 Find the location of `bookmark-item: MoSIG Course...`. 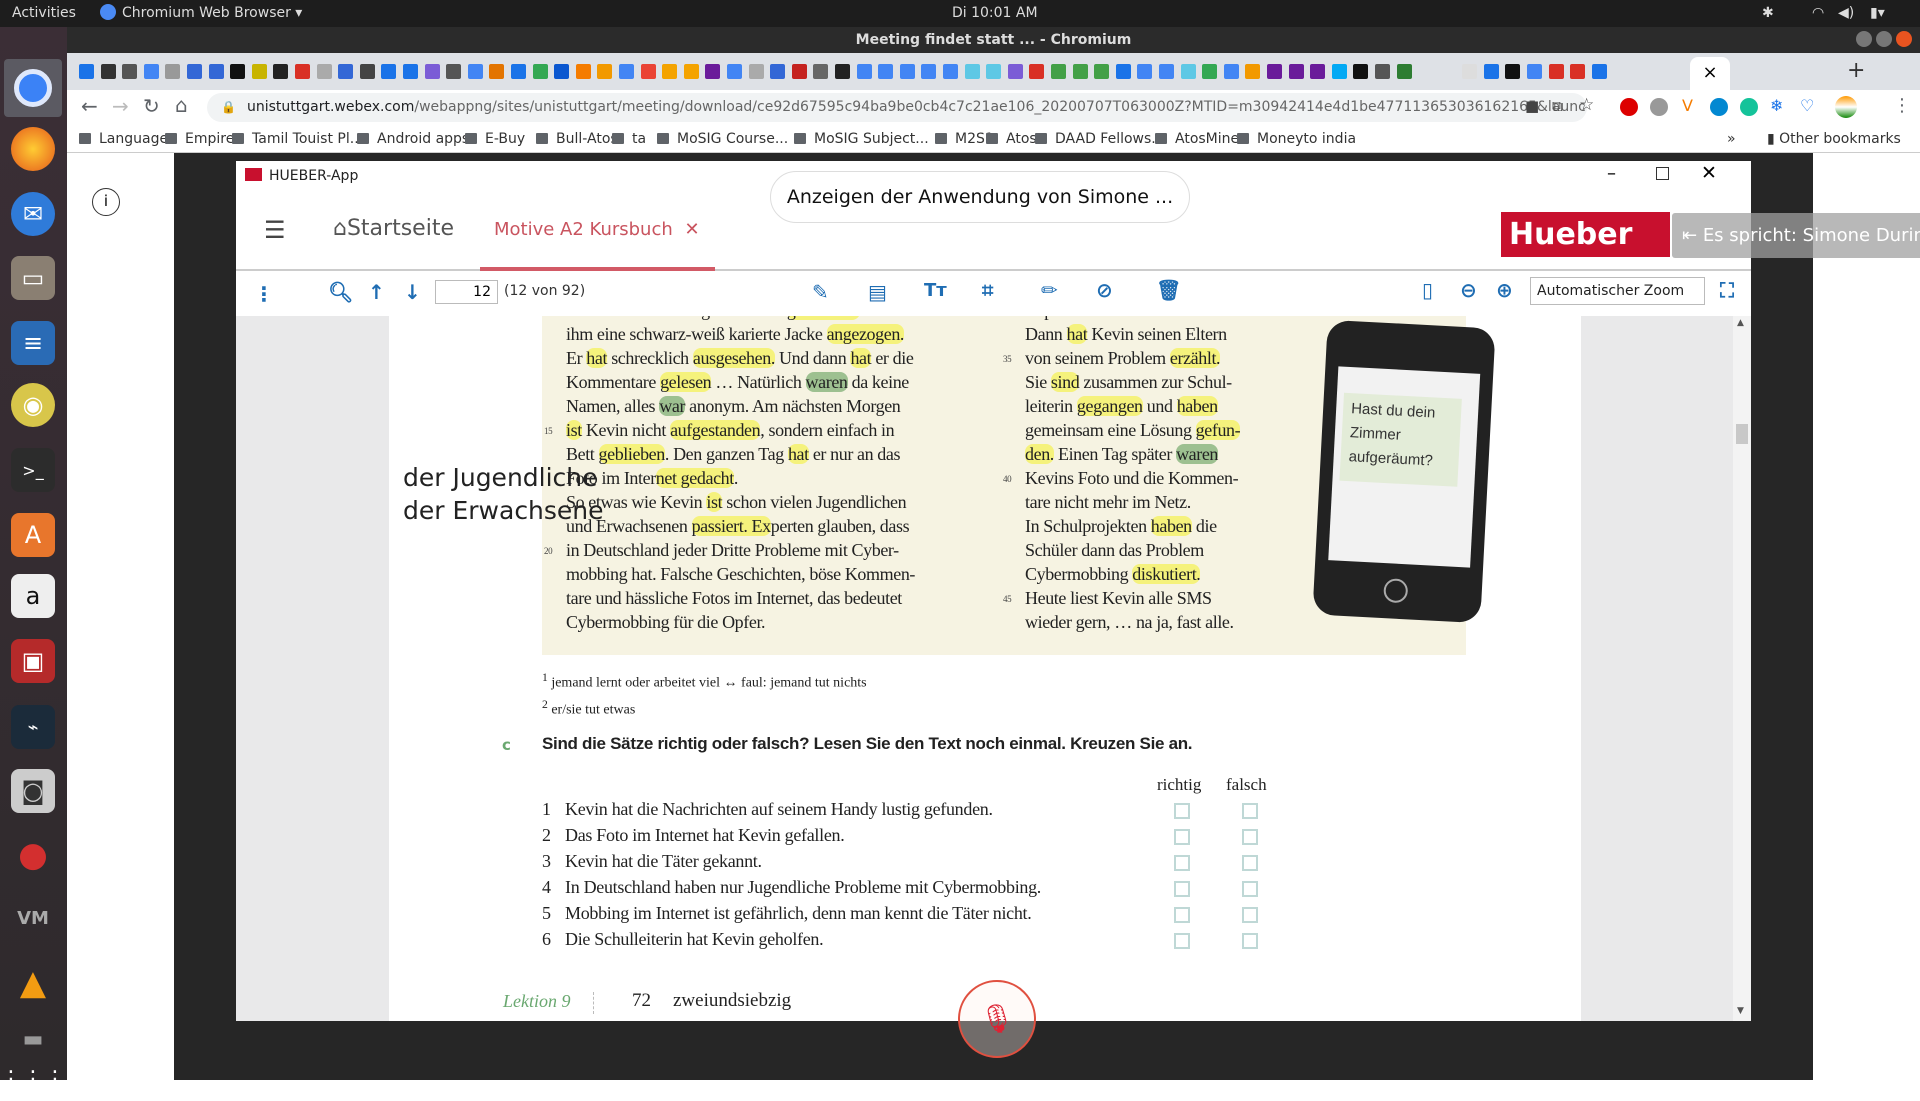

bookmark-item: MoSIG Course... is located at coordinates (722, 139).